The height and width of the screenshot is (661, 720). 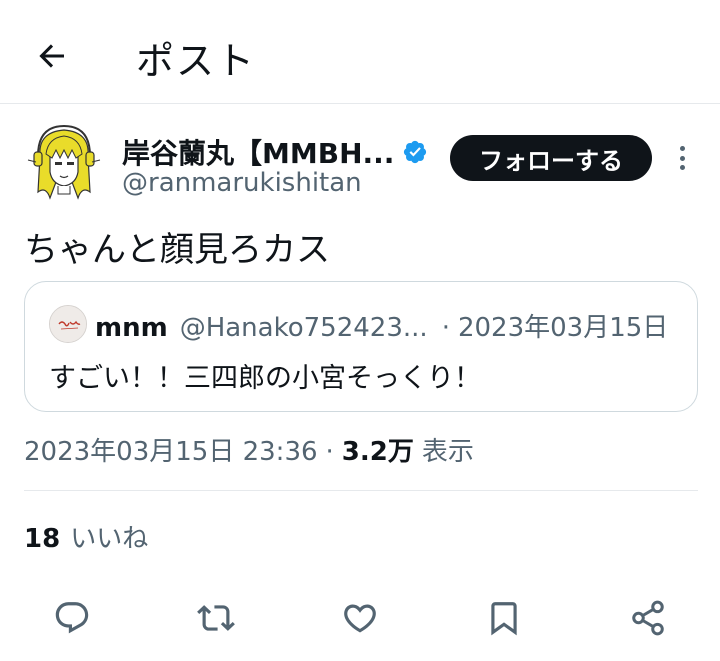 I want to click on view-label: 表示, so click(x=447, y=452).